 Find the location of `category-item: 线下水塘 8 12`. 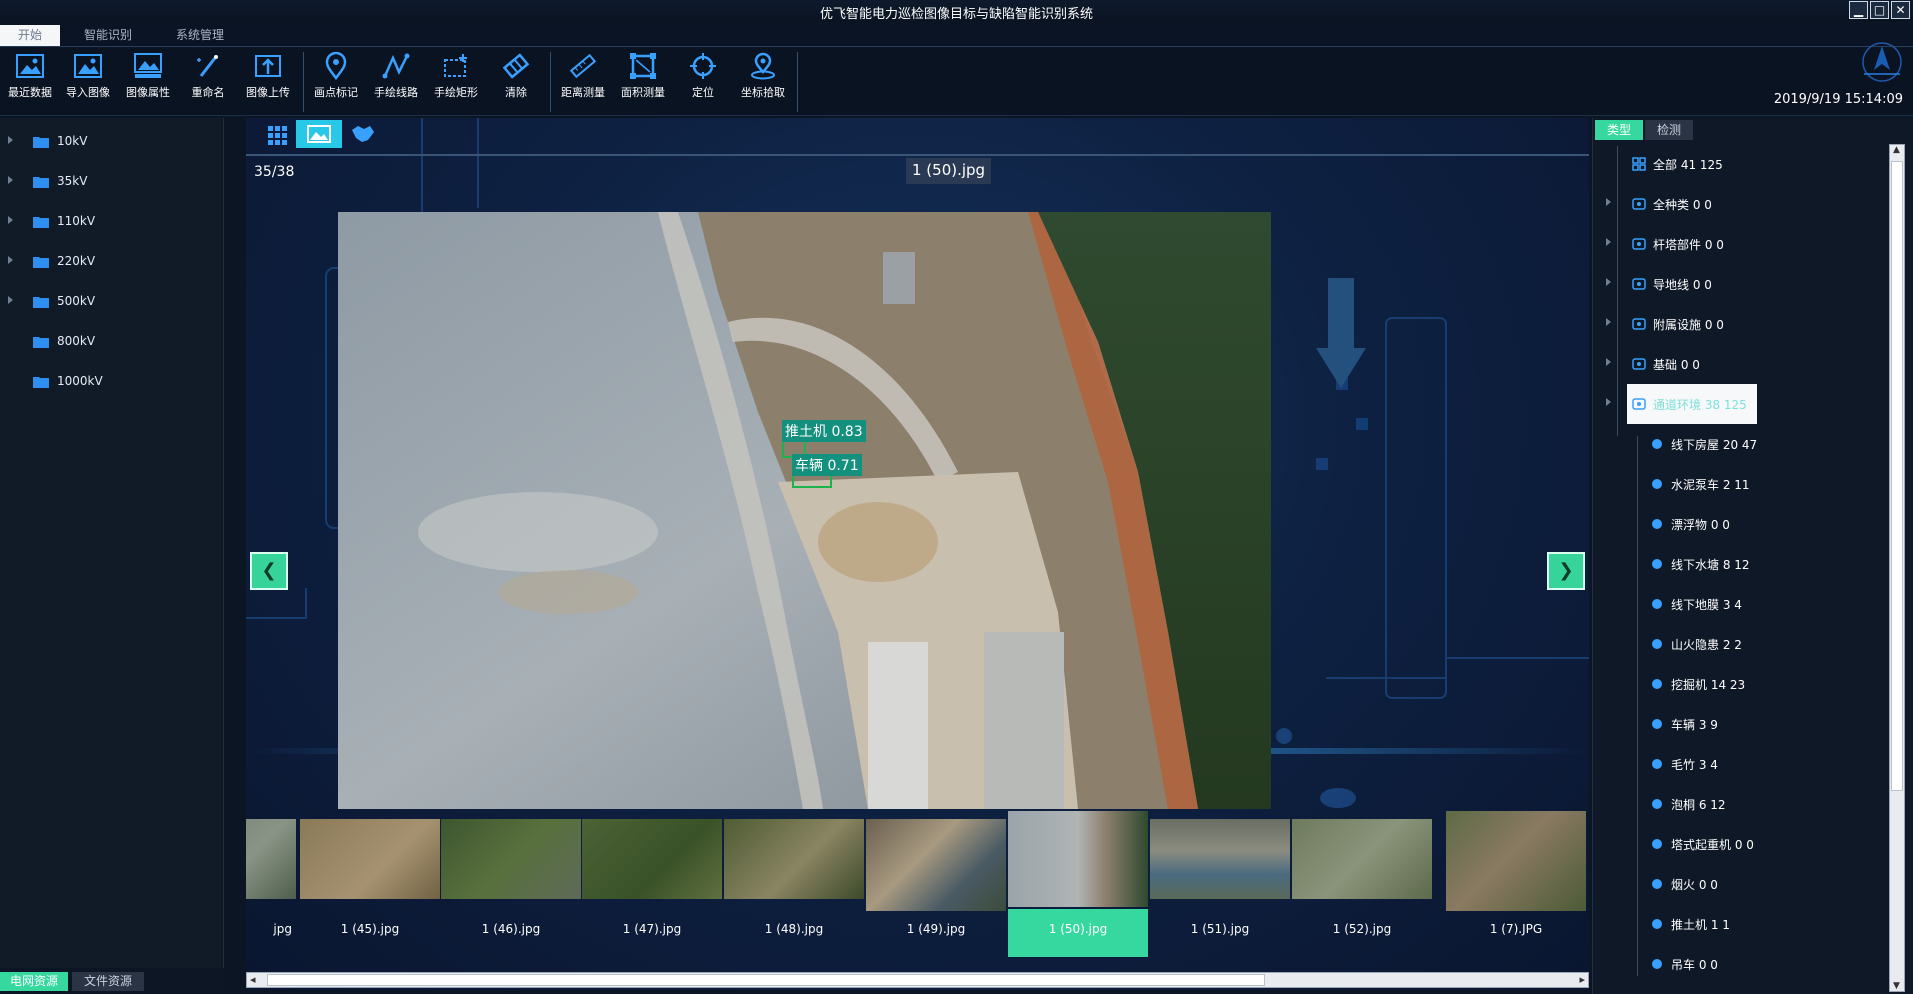

category-item: 线下水塘 8 12 is located at coordinates (1697, 570).